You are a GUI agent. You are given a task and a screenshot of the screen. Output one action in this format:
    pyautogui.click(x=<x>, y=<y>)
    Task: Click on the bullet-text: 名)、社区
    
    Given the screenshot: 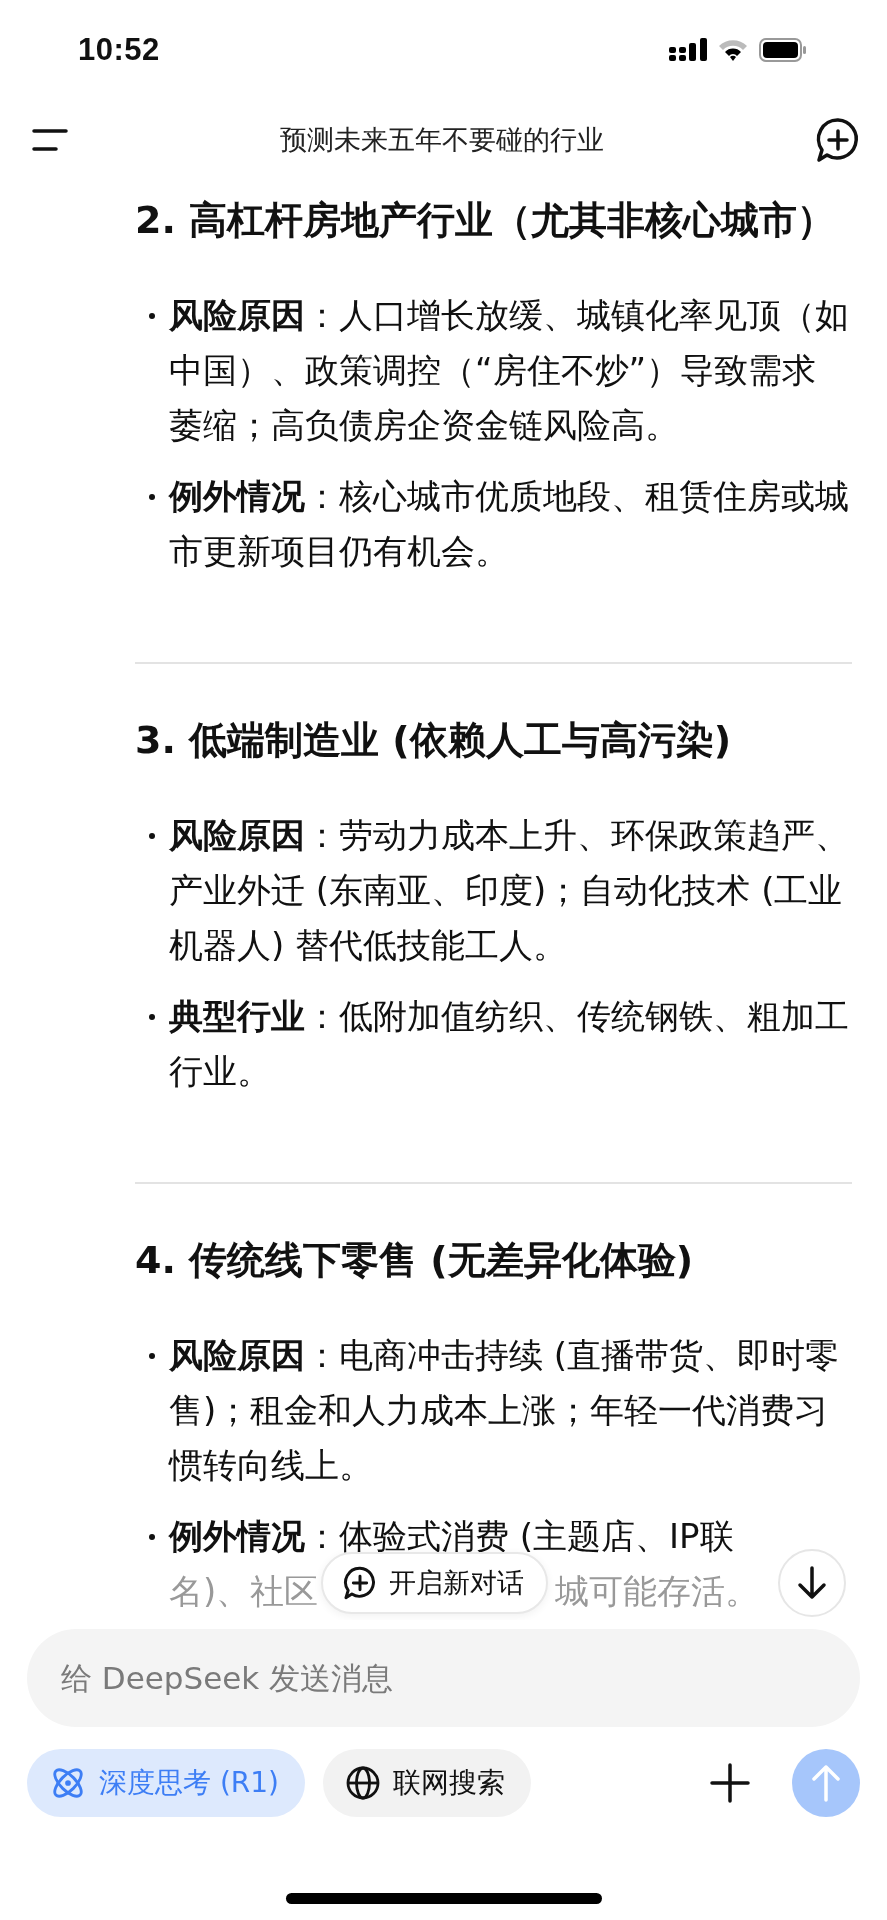 What is the action you would take?
    pyautogui.click(x=244, y=1591)
    